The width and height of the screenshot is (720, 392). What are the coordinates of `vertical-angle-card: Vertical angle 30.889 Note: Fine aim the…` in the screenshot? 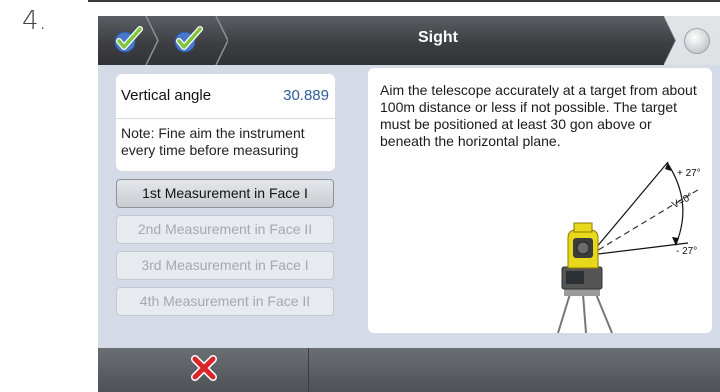 It's located at (225, 122).